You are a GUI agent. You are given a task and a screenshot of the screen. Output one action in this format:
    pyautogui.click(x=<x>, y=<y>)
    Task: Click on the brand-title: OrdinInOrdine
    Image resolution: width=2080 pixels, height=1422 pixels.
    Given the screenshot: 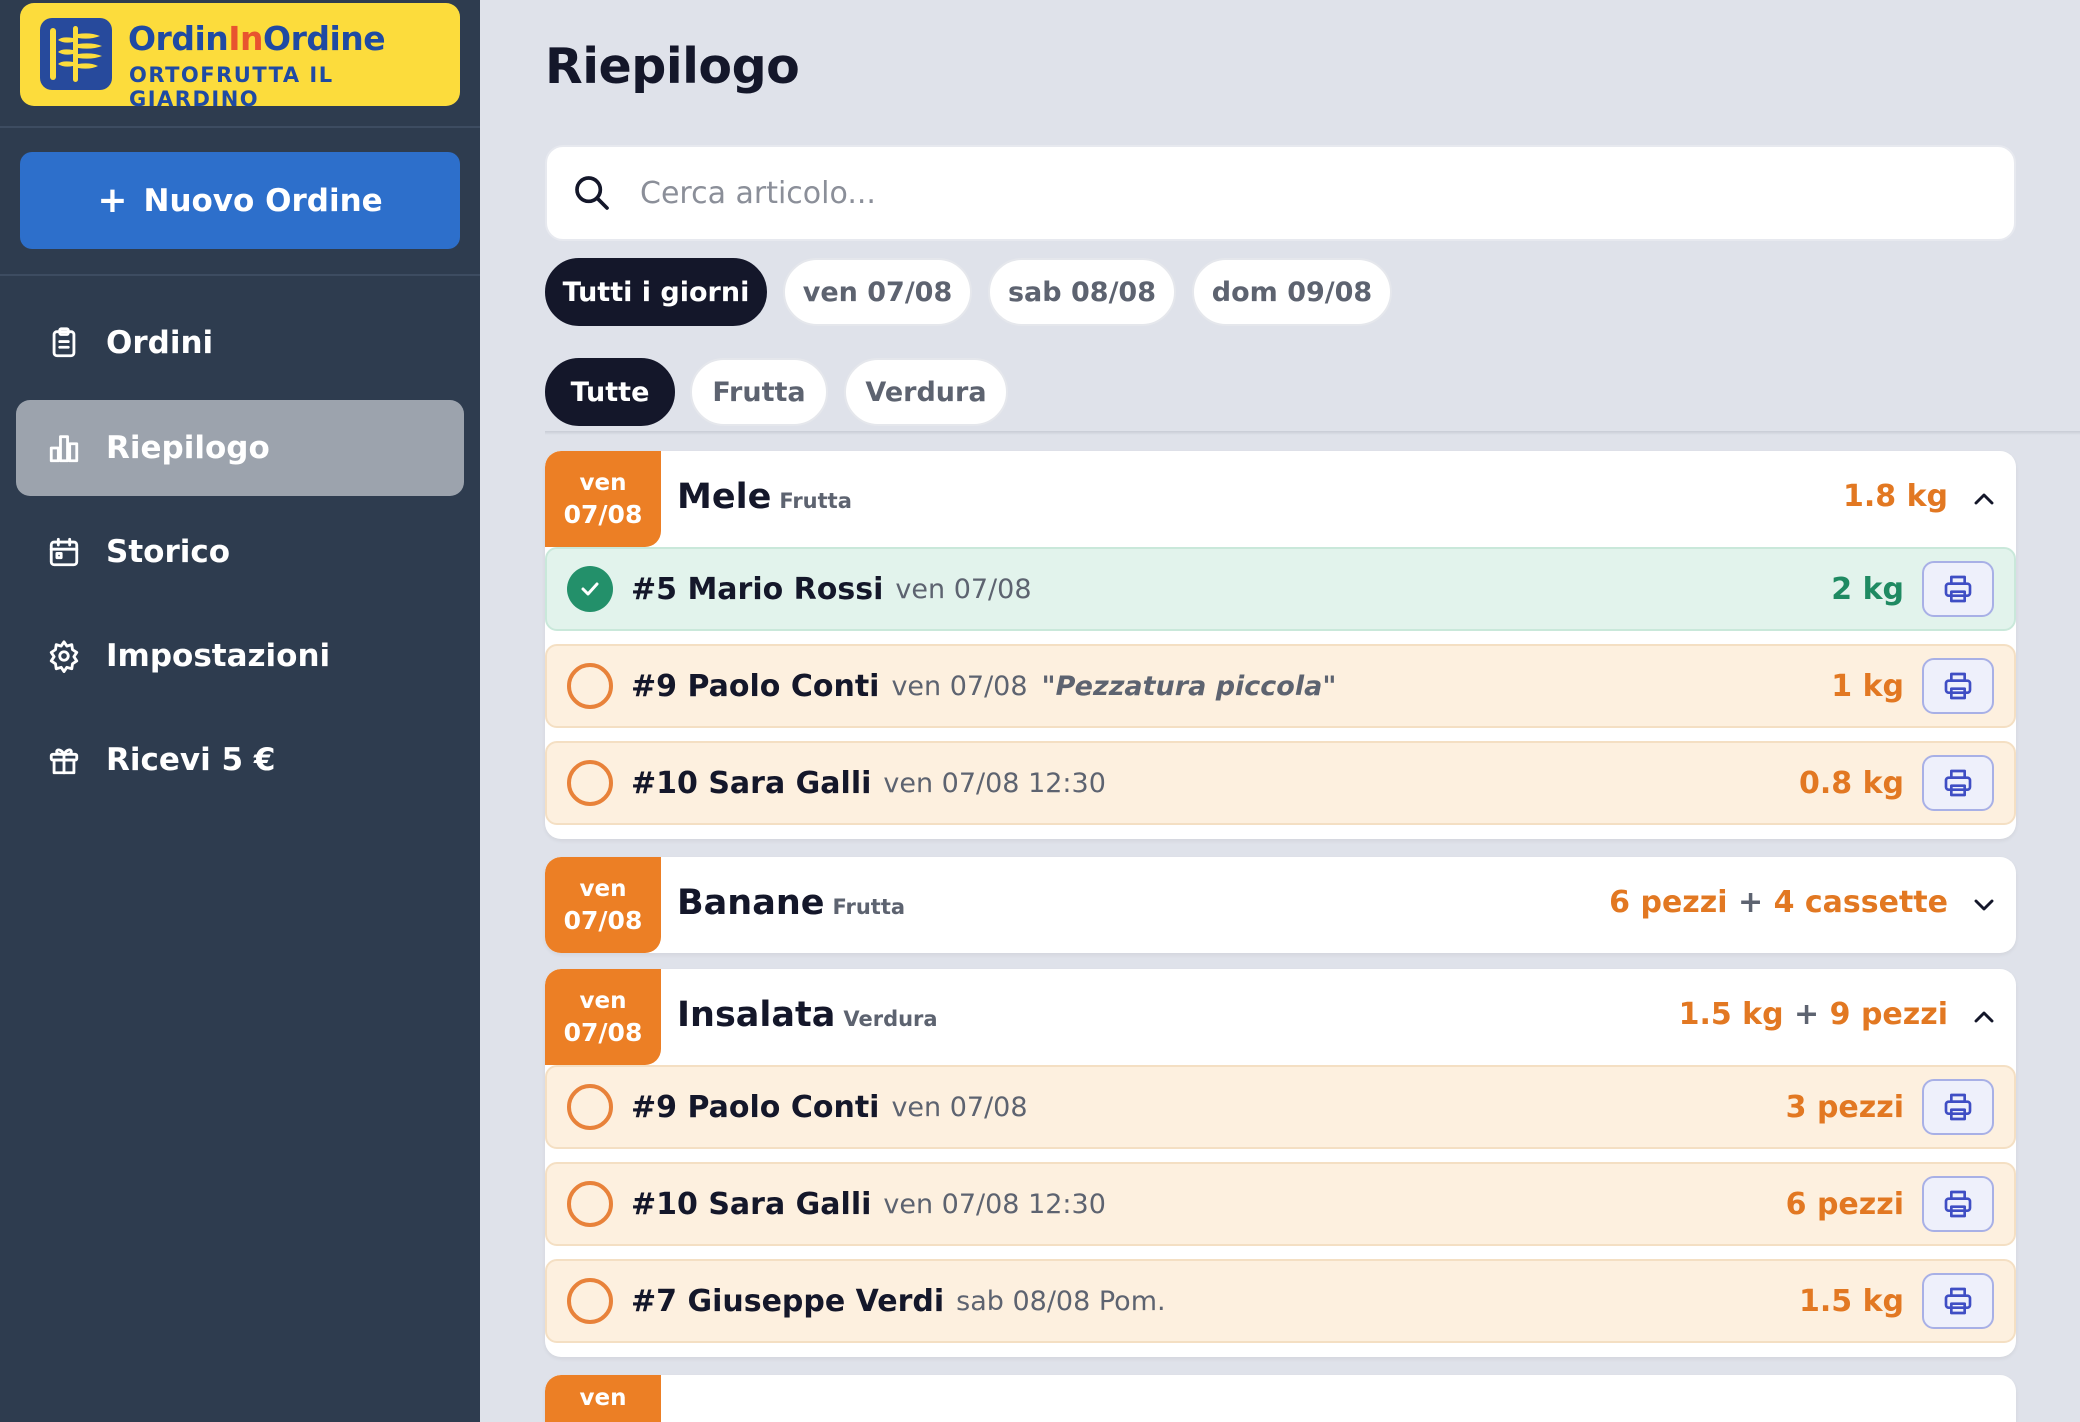 What is the action you would take?
    pyautogui.click(x=257, y=38)
    